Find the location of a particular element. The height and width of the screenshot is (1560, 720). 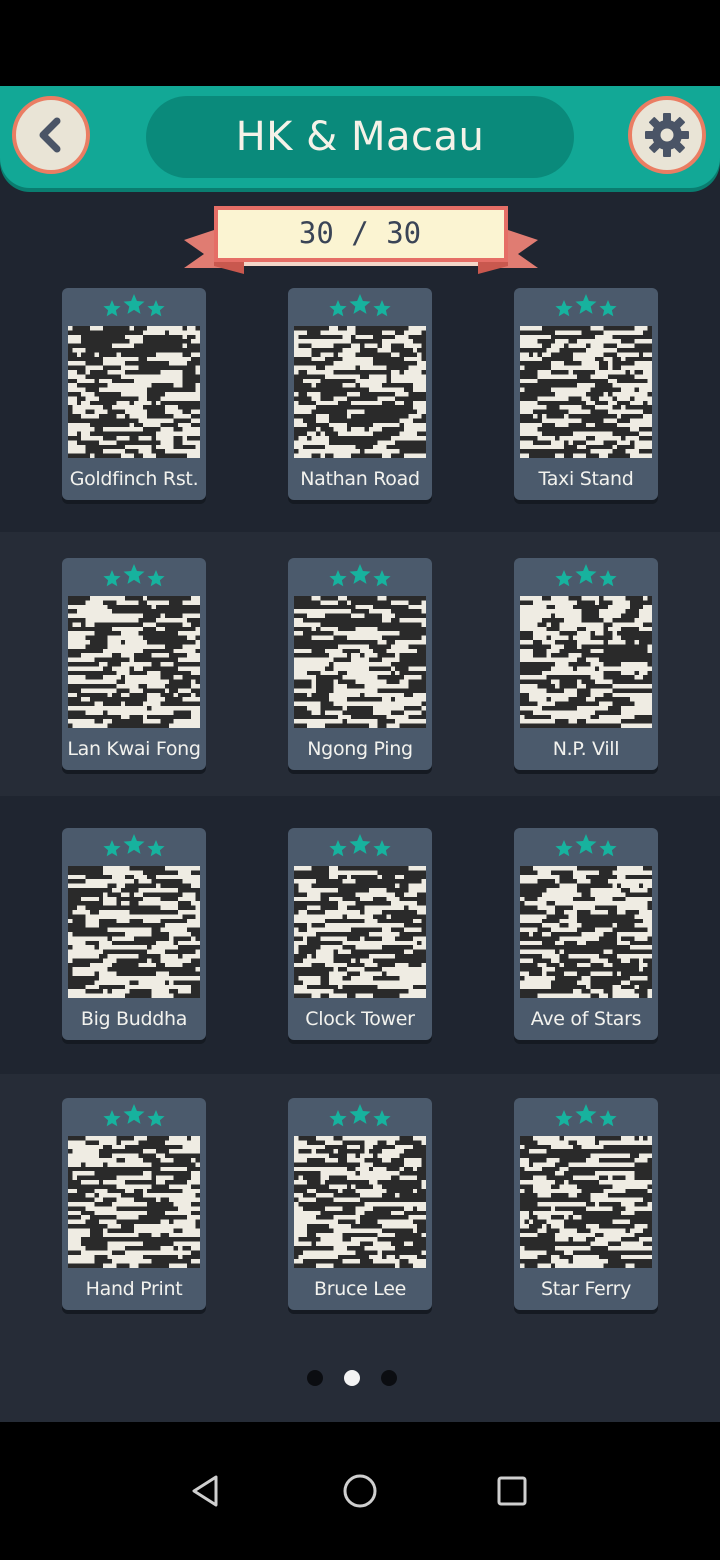

level-card: Bruce Lee is located at coordinates (360, 1204).